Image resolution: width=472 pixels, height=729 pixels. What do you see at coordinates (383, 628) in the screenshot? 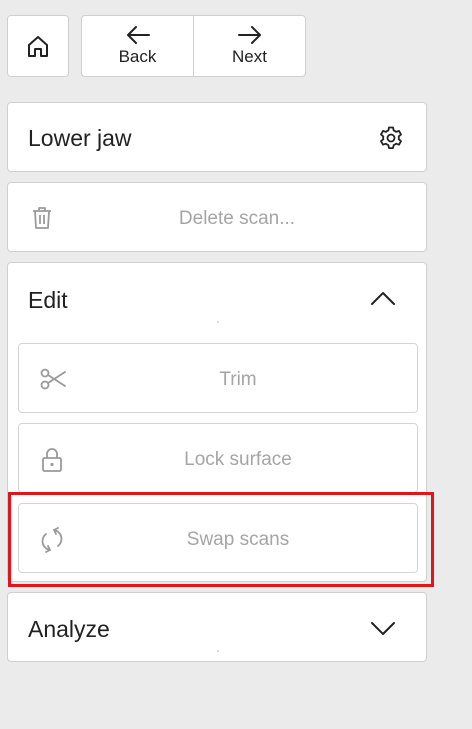
I see `chevron-down-icon` at bounding box center [383, 628].